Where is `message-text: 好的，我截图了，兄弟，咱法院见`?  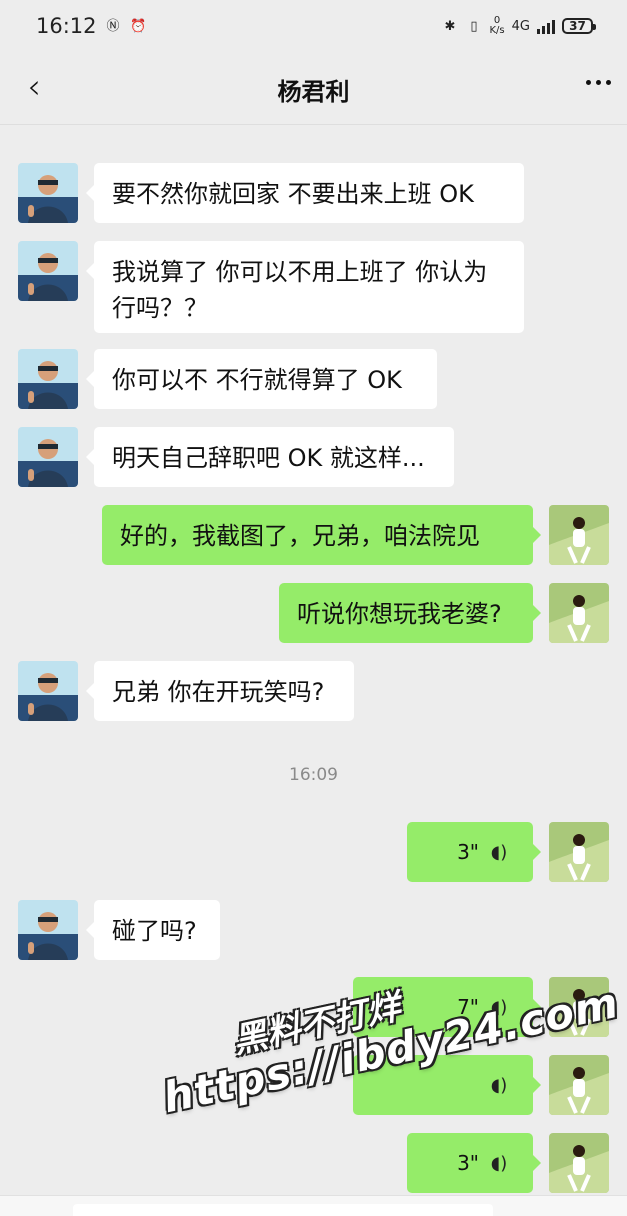
message-text: 好的，我截图了，兄弟，咱法院见 is located at coordinates (300, 536).